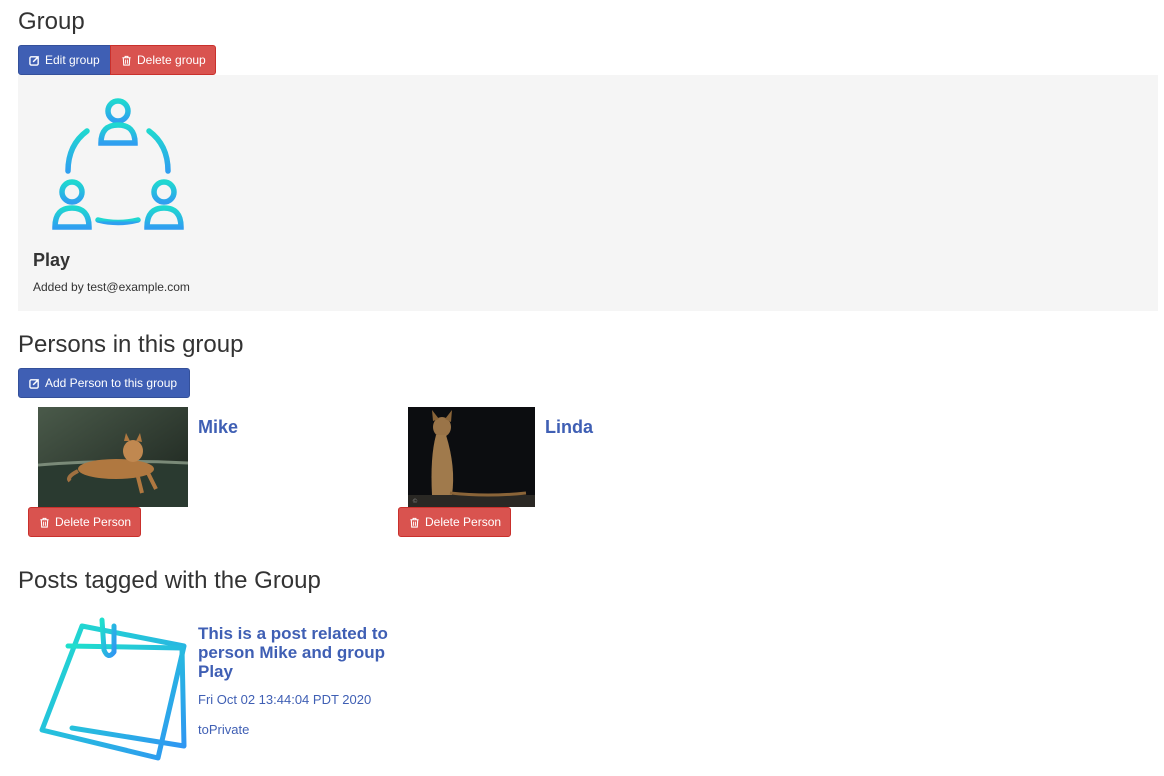 The image size is (1164, 776). What do you see at coordinates (114, 688) in the screenshot?
I see `sticky-note-icon` at bounding box center [114, 688].